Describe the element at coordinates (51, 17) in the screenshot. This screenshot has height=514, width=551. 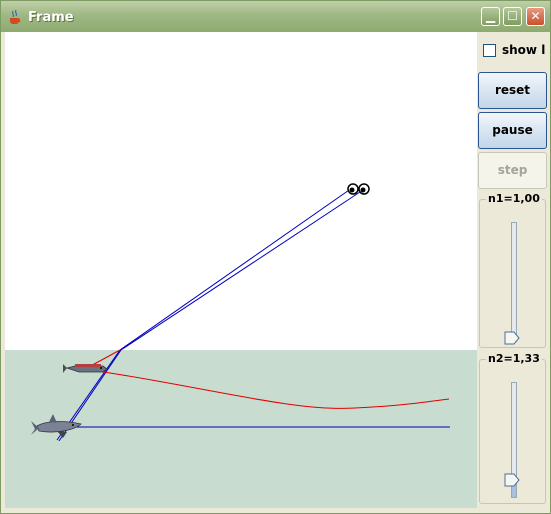
I see `window-title: Frame` at that location.